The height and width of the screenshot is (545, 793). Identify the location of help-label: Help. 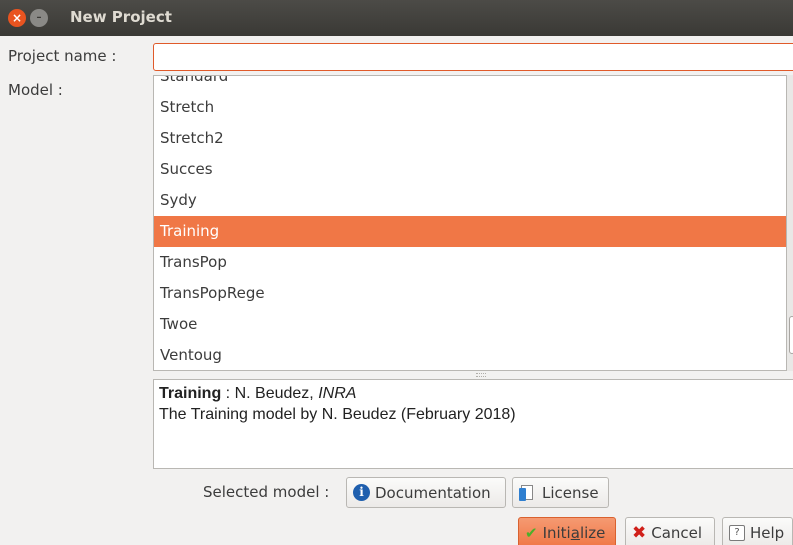
(767, 532).